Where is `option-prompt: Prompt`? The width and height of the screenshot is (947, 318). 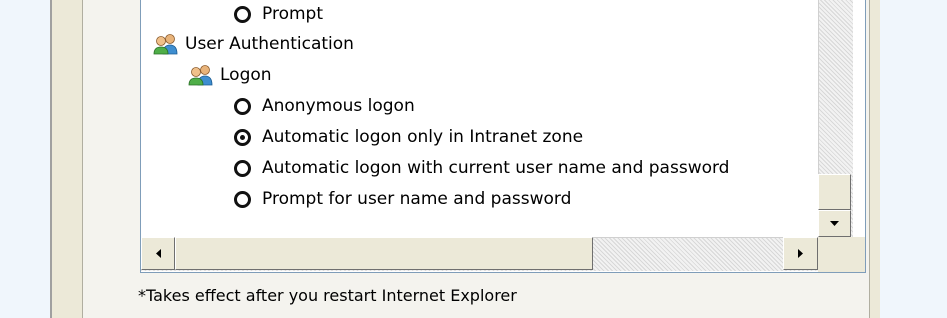 option-prompt: Prompt is located at coordinates (278, 14).